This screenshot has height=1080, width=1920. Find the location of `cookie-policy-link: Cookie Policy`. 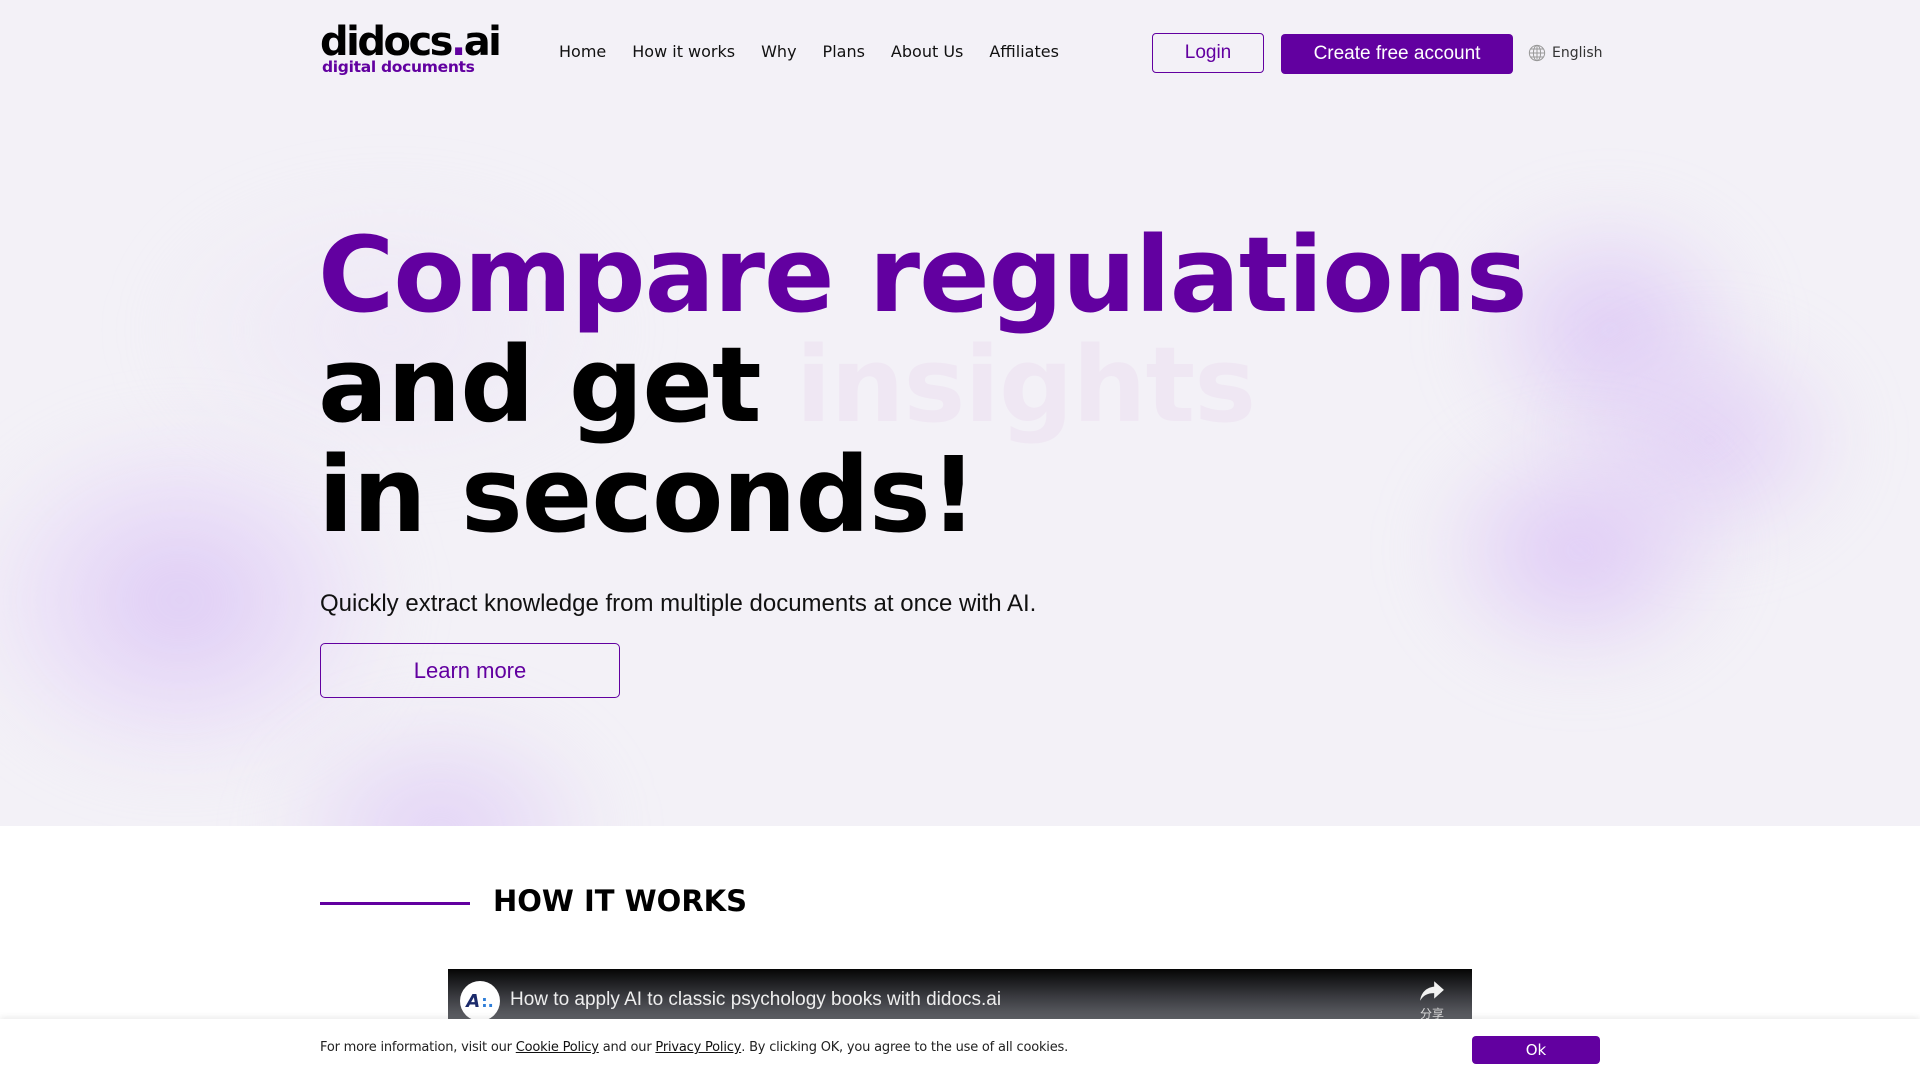

cookie-policy-link: Cookie Policy is located at coordinates (557, 1047).